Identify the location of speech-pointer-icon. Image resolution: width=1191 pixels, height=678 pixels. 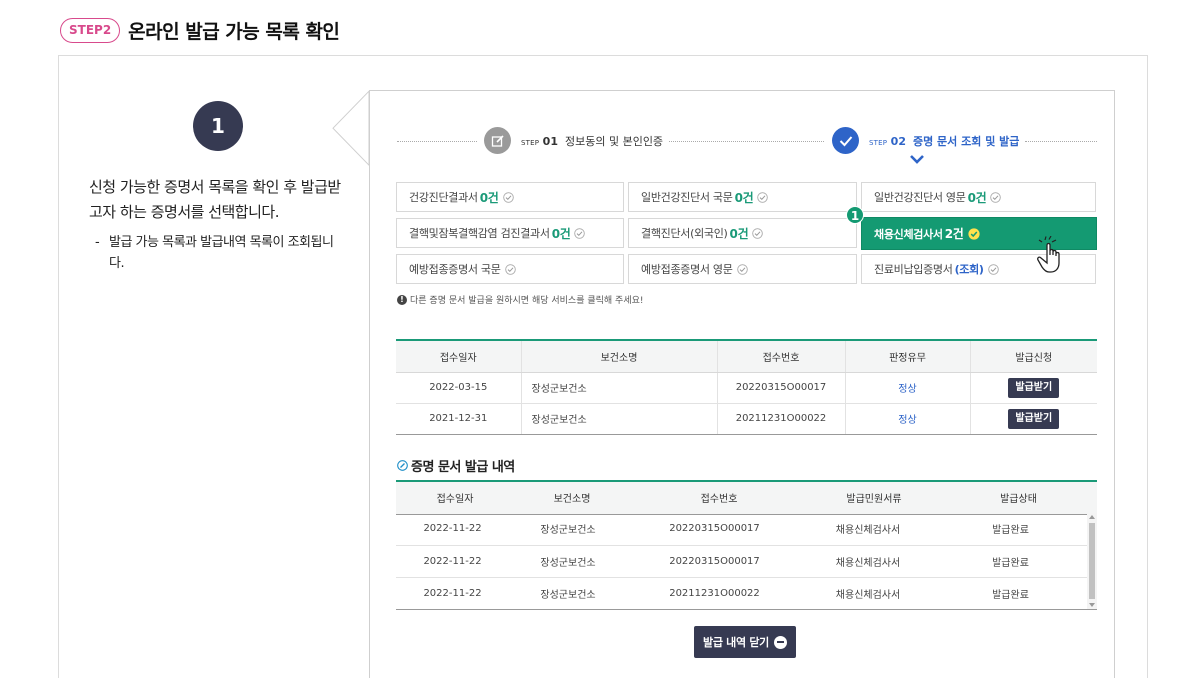
(351, 128).